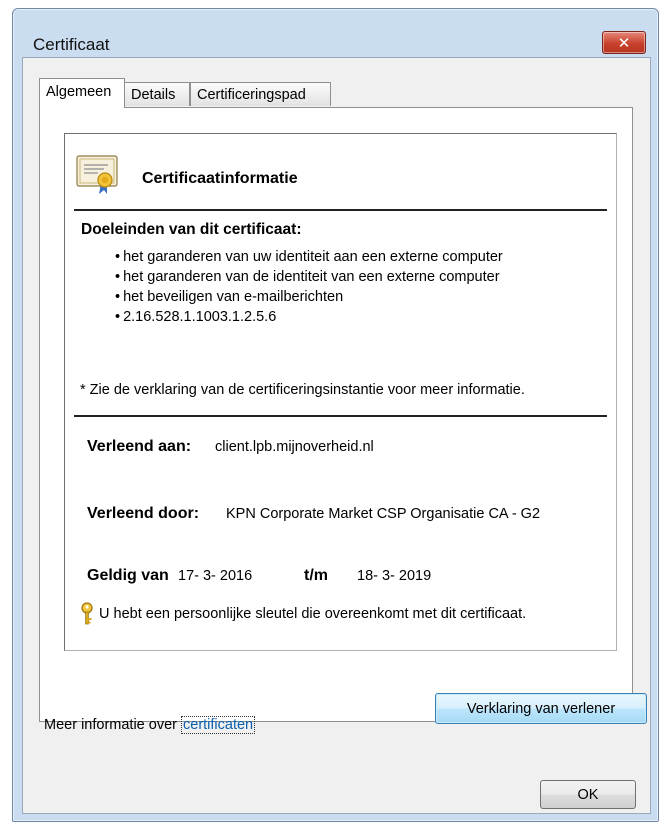 The height and width of the screenshot is (829, 667). I want to click on purpose-item: het beveiligen van e-mailberichten, so click(309, 297).